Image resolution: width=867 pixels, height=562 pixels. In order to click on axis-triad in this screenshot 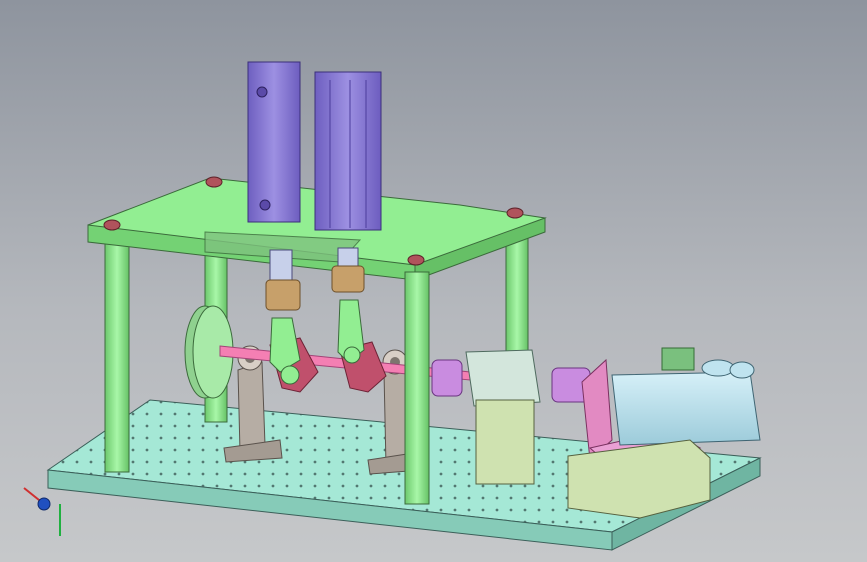, I will do `click(42, 511)`.